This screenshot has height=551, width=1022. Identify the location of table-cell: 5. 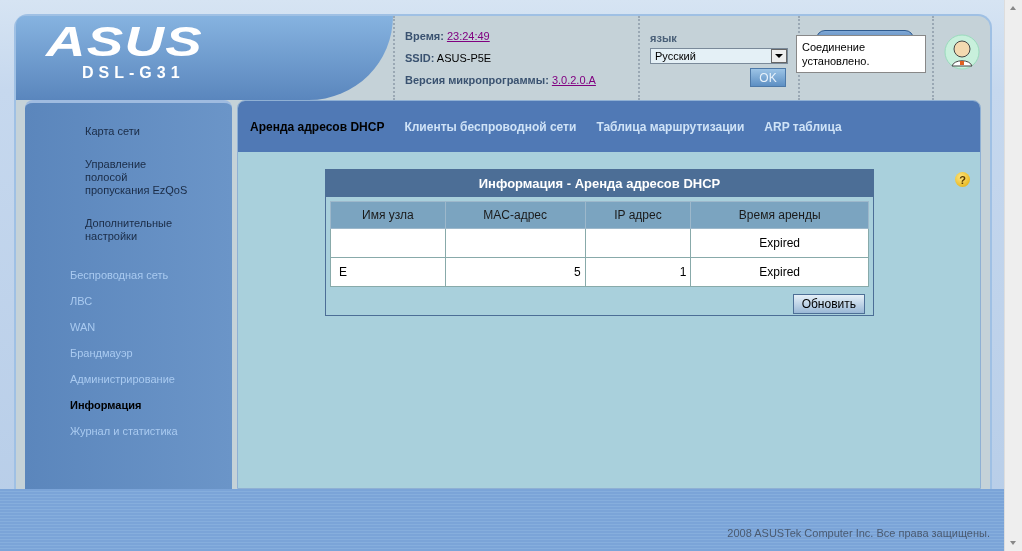
(515, 272).